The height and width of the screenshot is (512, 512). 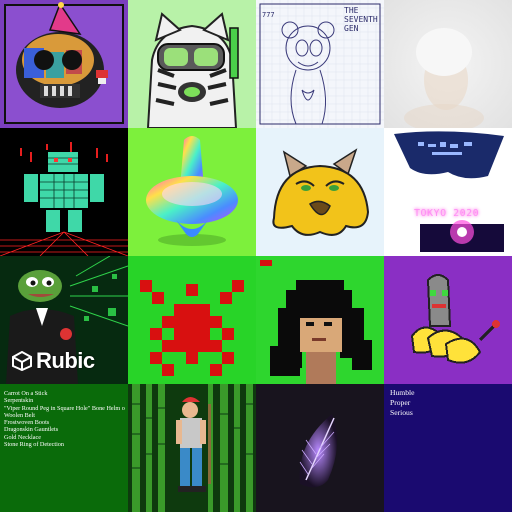 I want to click on tile-rainbow-spinning-top, so click(x=192, y=192).